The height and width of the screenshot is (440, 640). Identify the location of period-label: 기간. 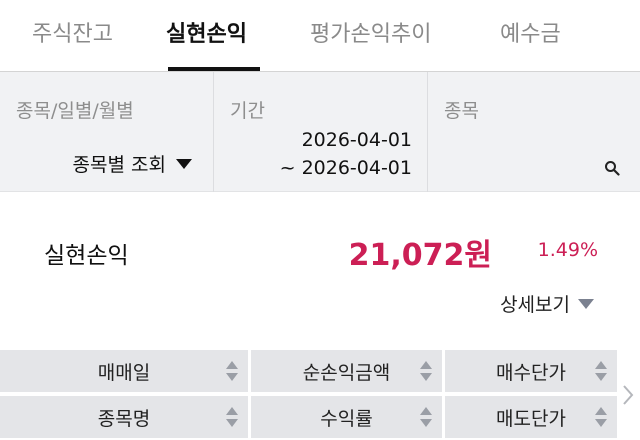
(247, 111).